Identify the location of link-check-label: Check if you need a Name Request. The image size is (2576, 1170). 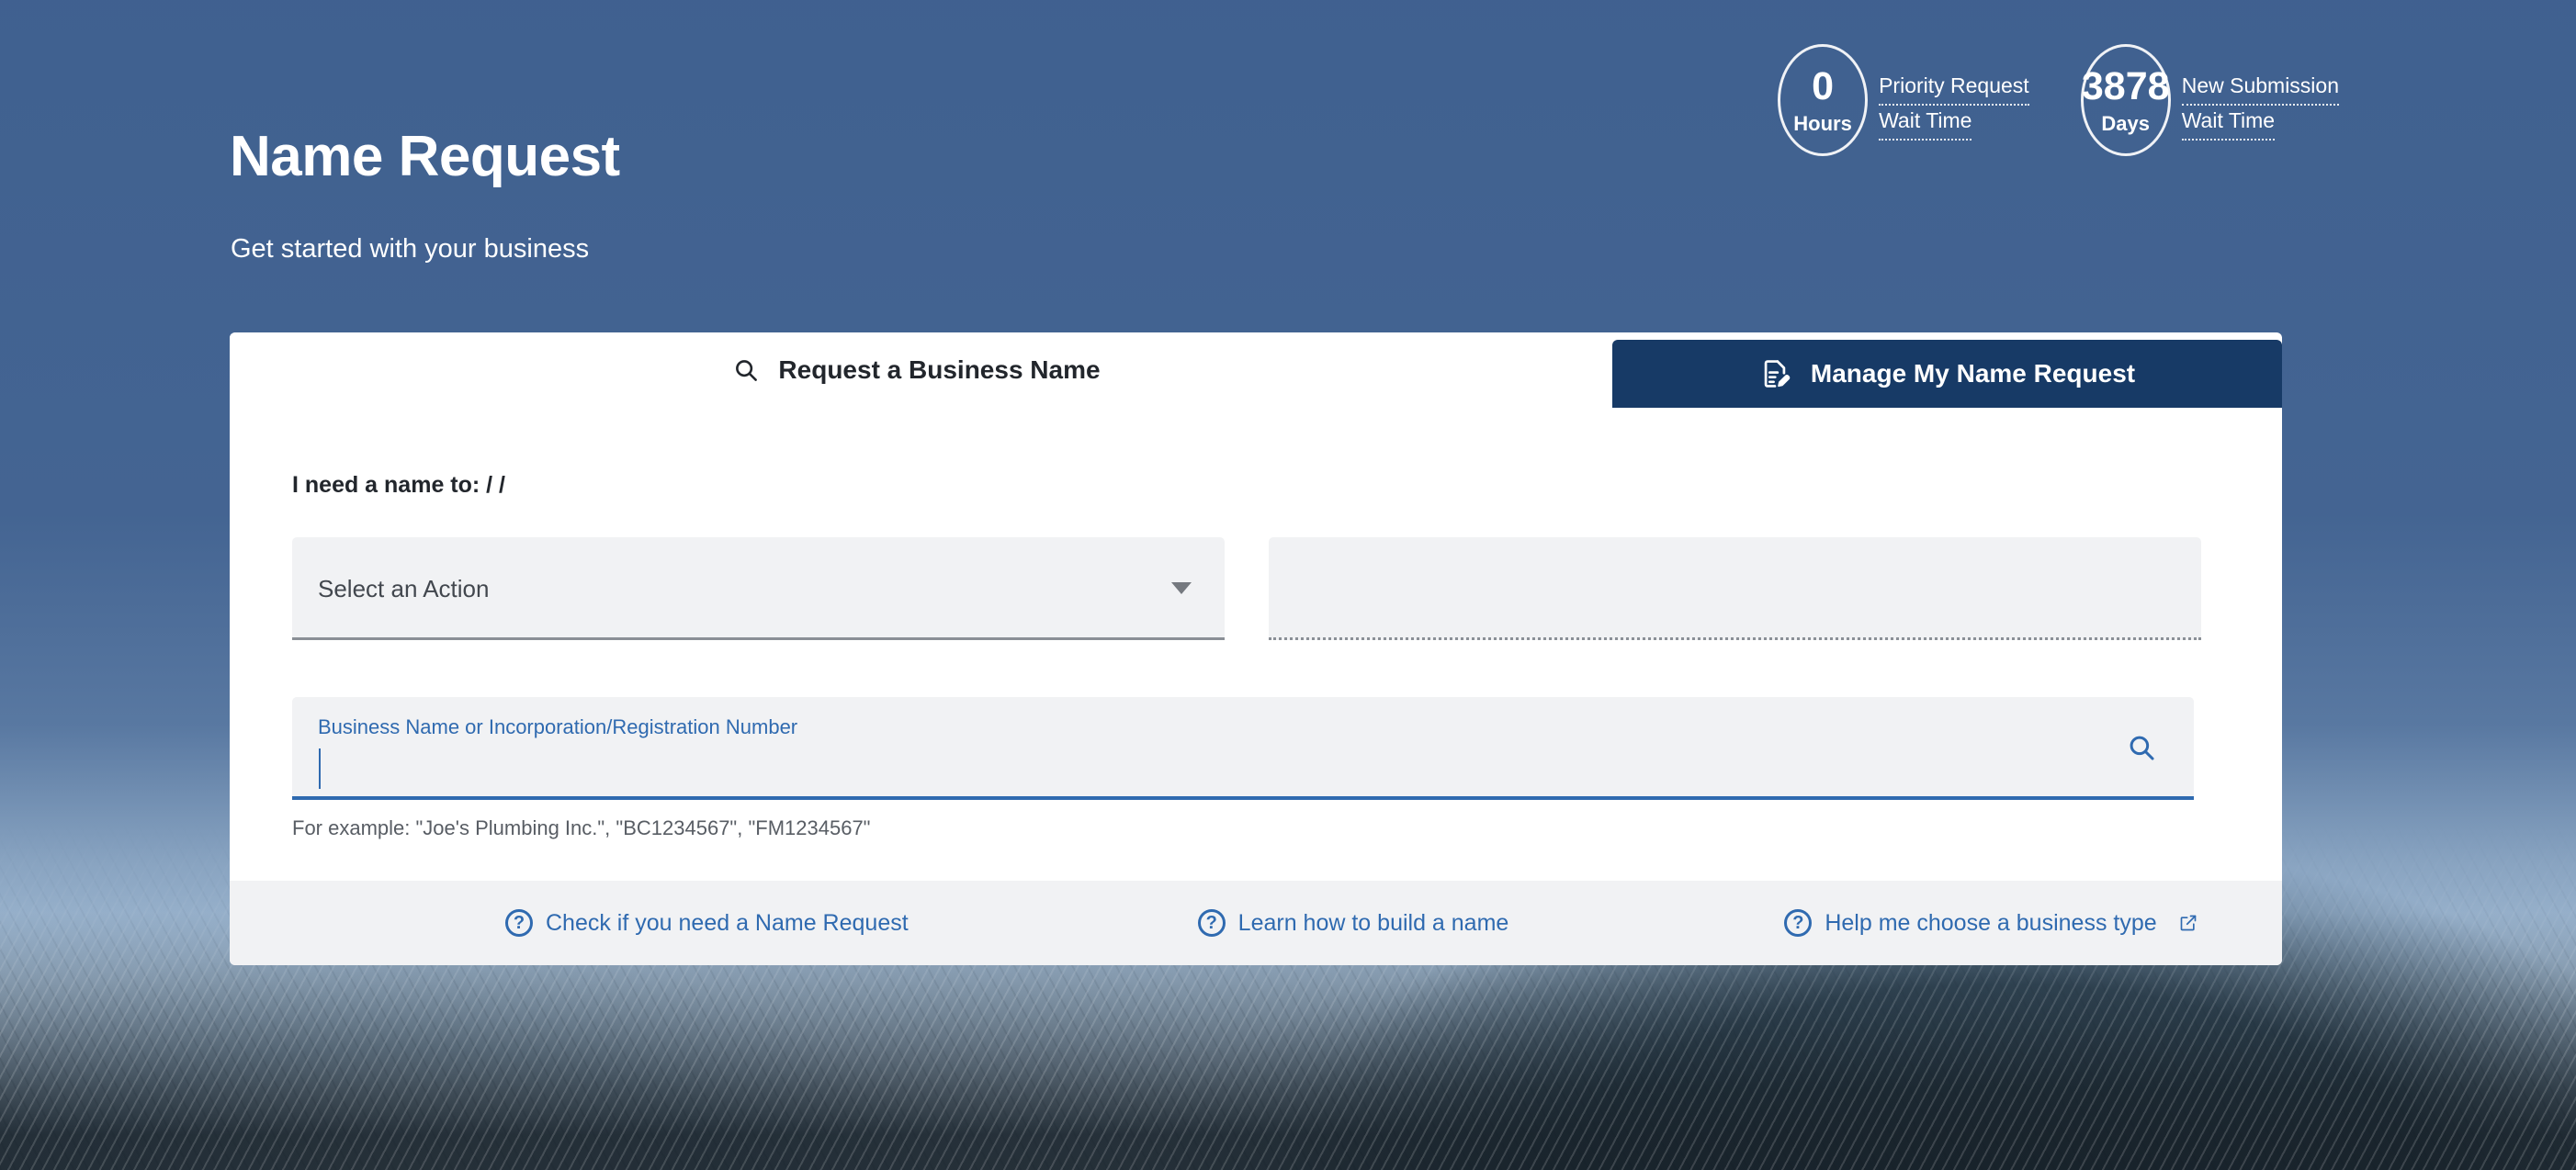
(727, 922).